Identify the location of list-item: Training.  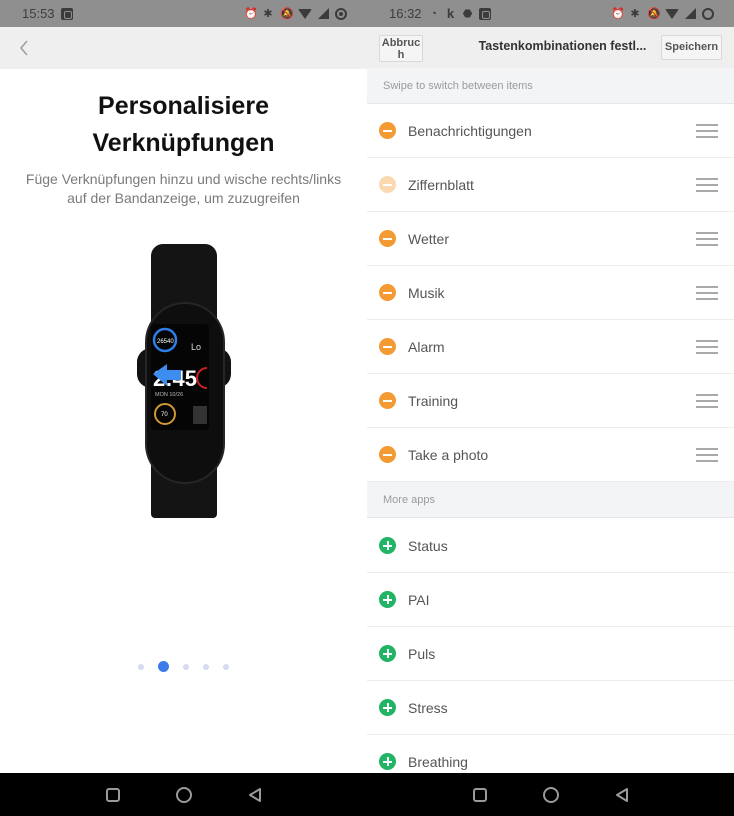
(550, 401).